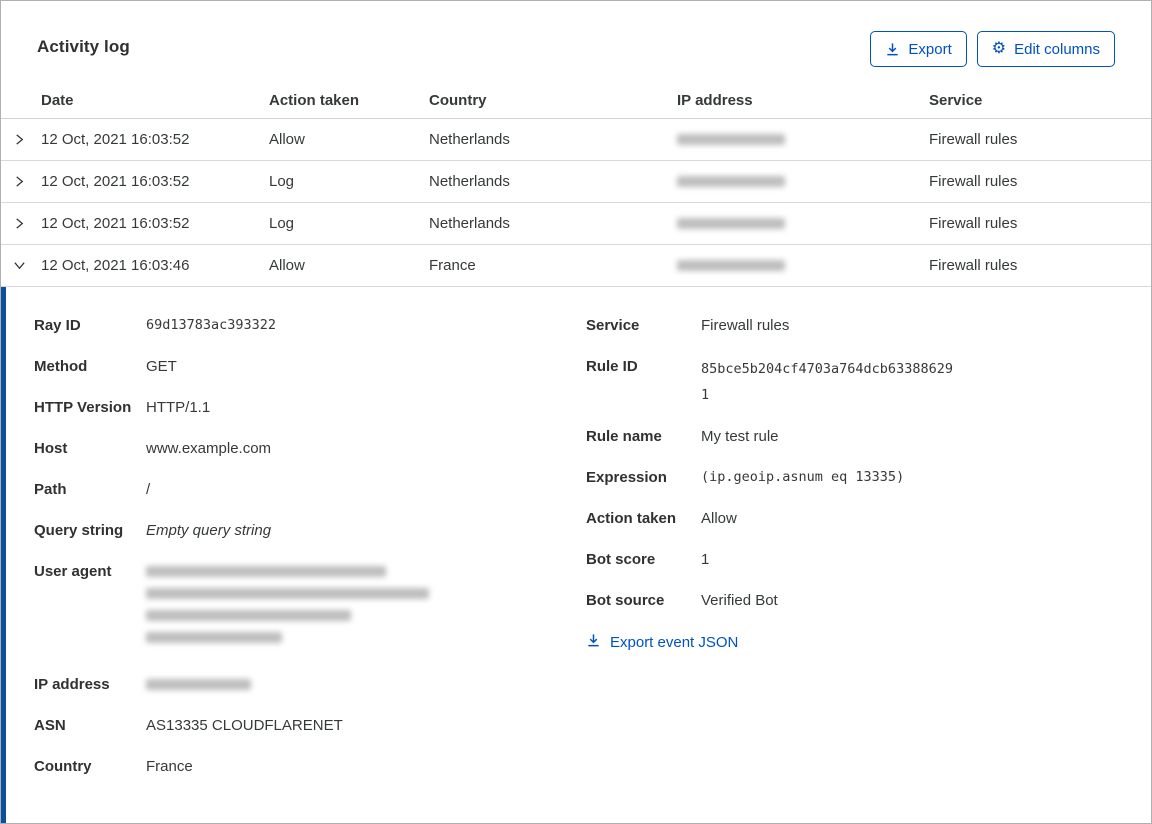  Describe the element at coordinates (740, 436) in the screenshot. I see `rule-name-value: My test rule` at that location.